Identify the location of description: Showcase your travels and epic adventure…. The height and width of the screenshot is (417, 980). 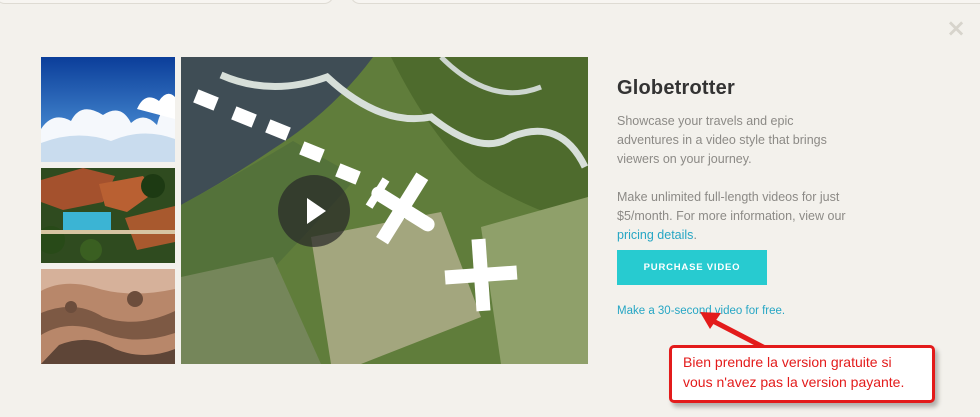
(722, 140).